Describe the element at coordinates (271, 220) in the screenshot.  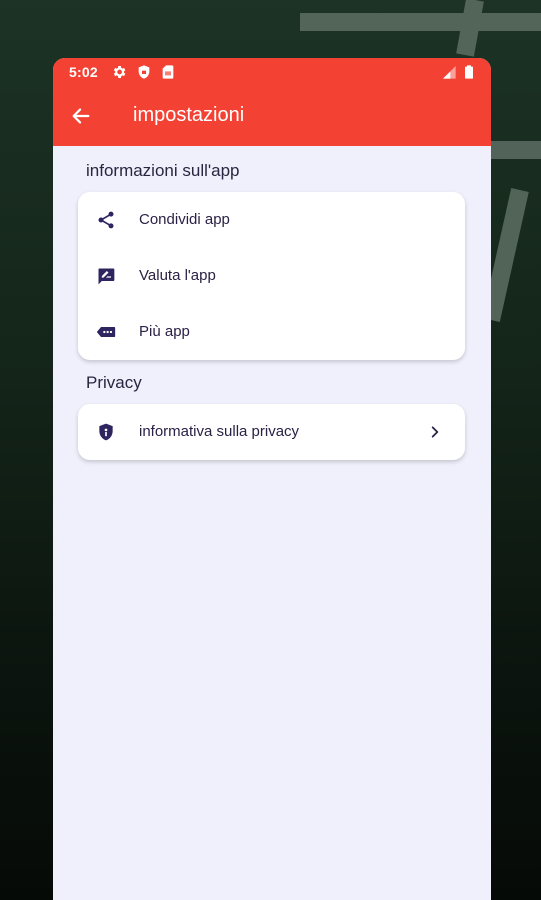
I see `share-app-item: Condividi app` at that location.